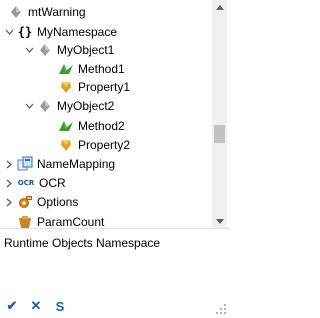 This screenshot has height=318, width=320. I want to click on tree-item-method2: Method2, so click(91, 126).